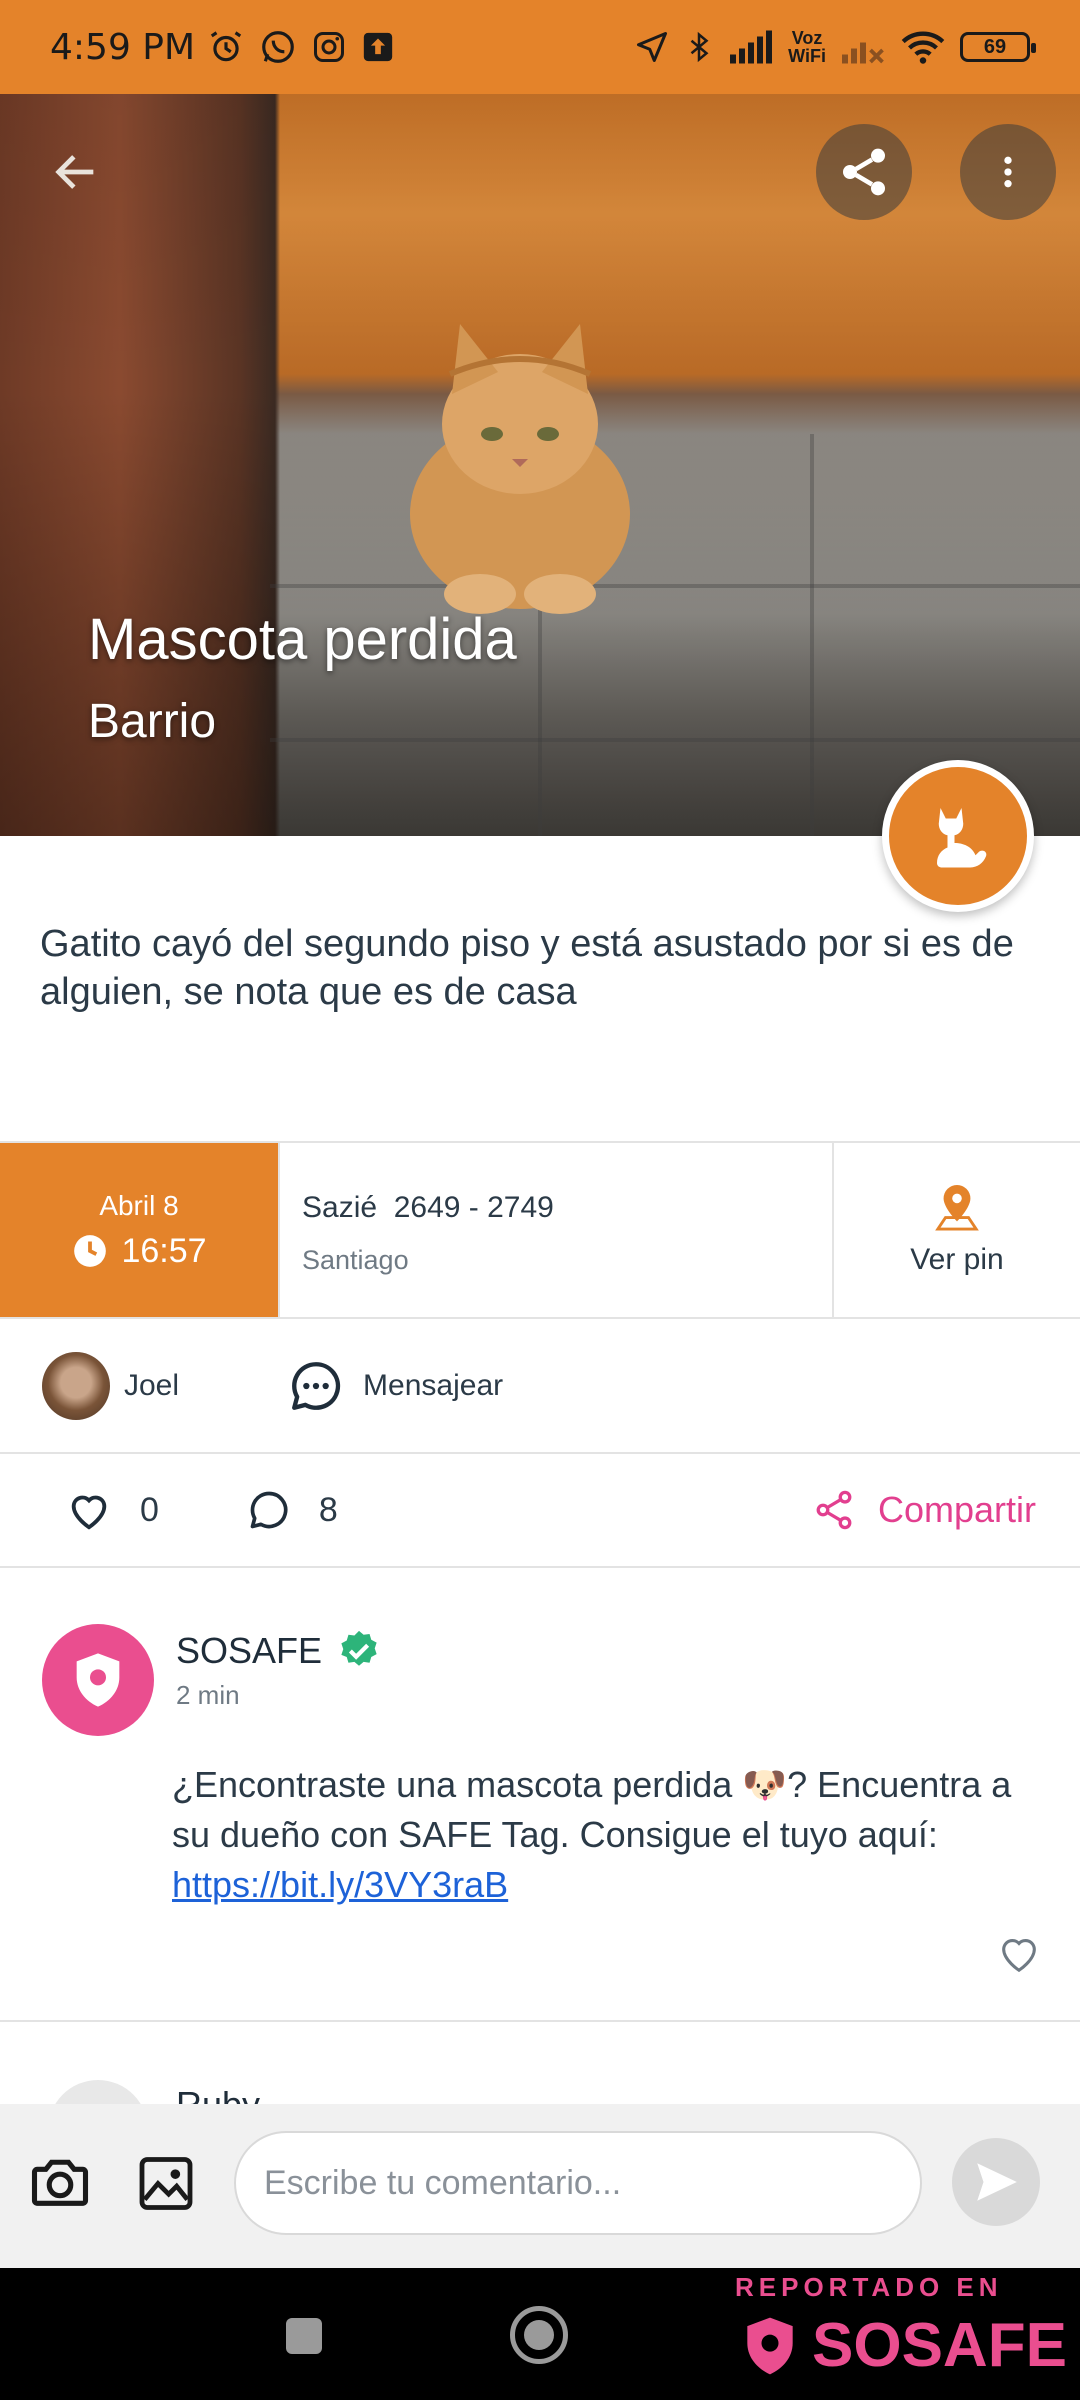 The width and height of the screenshot is (1080, 2400). Describe the element at coordinates (807, 38) in the screenshot. I see `voz-label: Voz` at that location.